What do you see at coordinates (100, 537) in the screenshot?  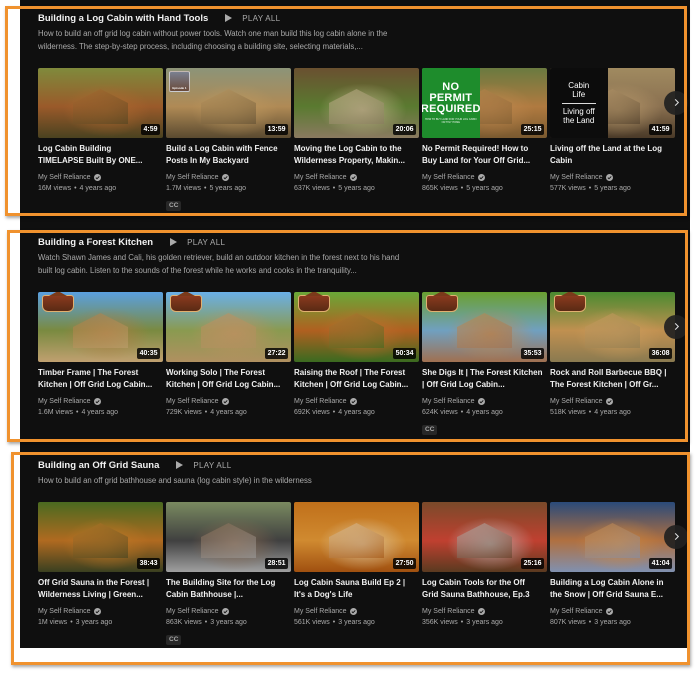 I see `video-thumbnail: 38:43` at bounding box center [100, 537].